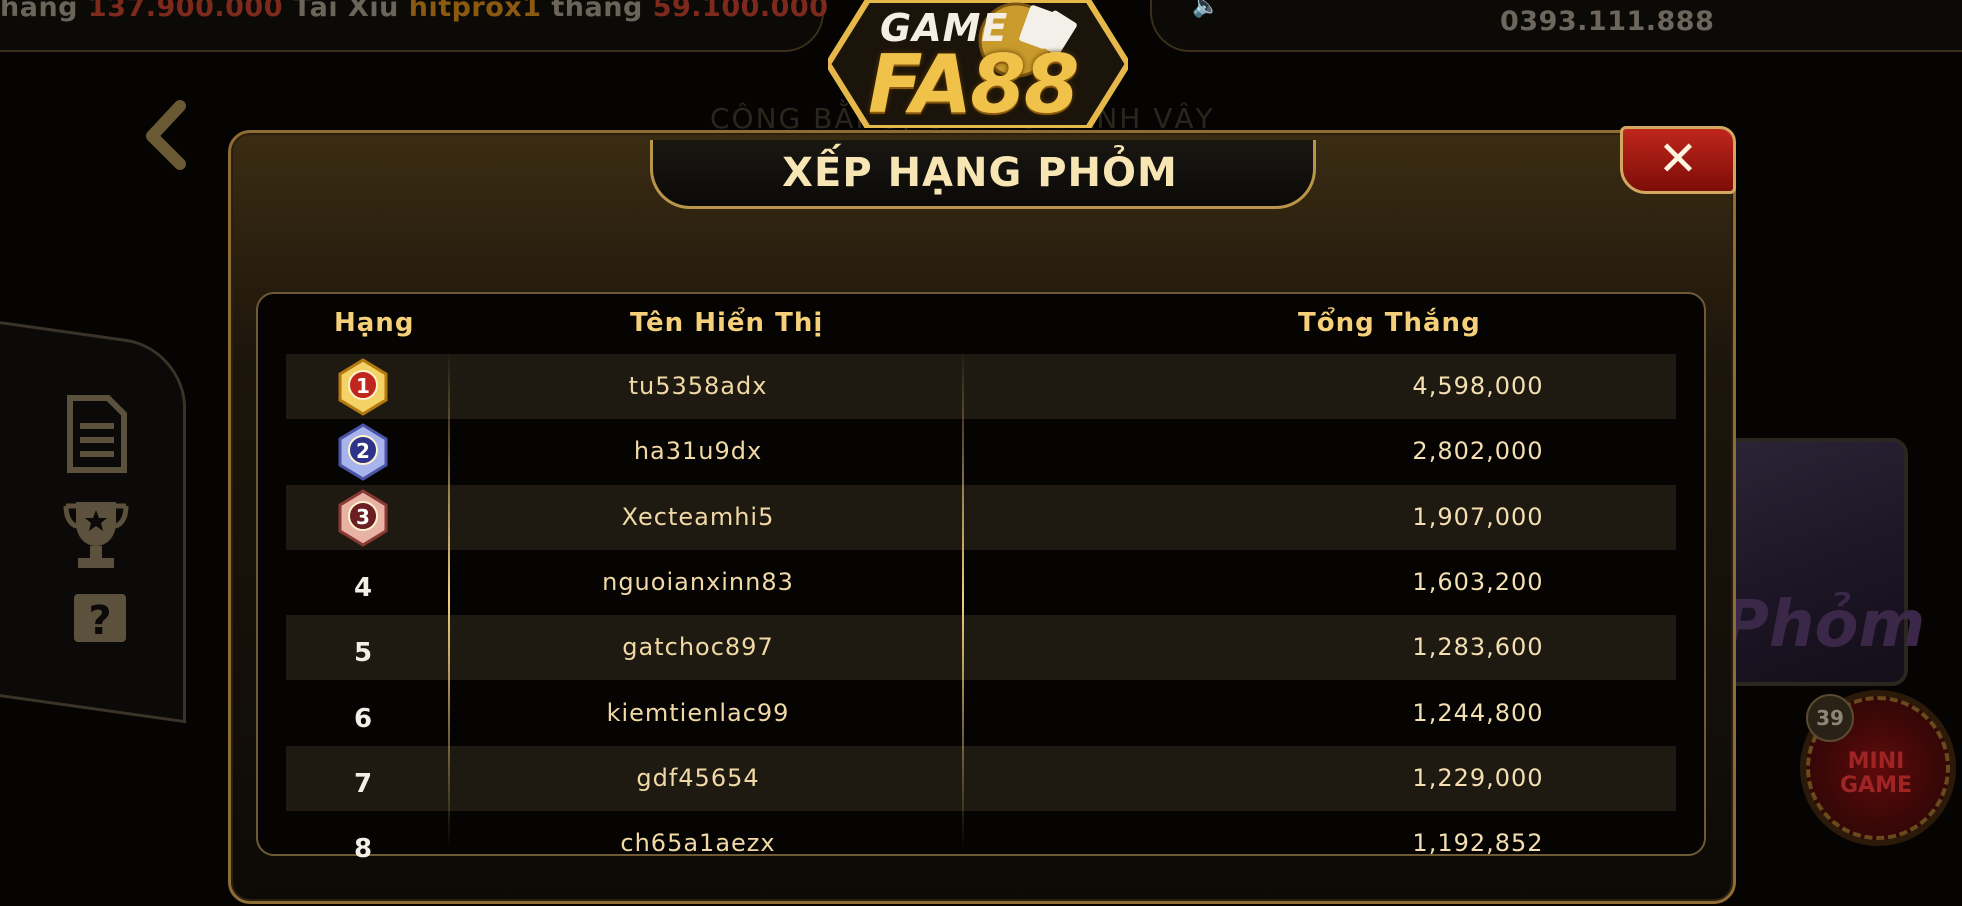 The width and height of the screenshot is (1962, 906). What do you see at coordinates (1478, 647) in the screenshot?
I see `total-win-cell: 1,283,600` at bounding box center [1478, 647].